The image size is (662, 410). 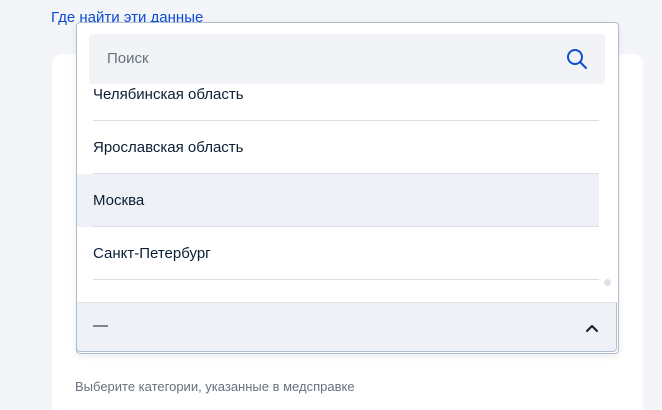 What do you see at coordinates (119, 200) in the screenshot?
I see `list-item-label: Москва` at bounding box center [119, 200].